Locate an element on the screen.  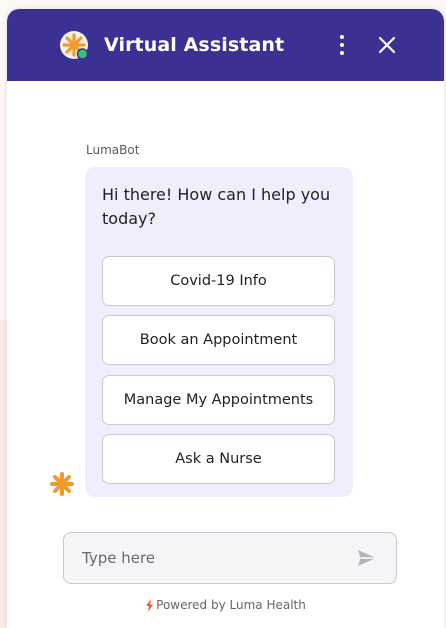
powered-by-text: Powered by Luma Health is located at coordinates (231, 605).